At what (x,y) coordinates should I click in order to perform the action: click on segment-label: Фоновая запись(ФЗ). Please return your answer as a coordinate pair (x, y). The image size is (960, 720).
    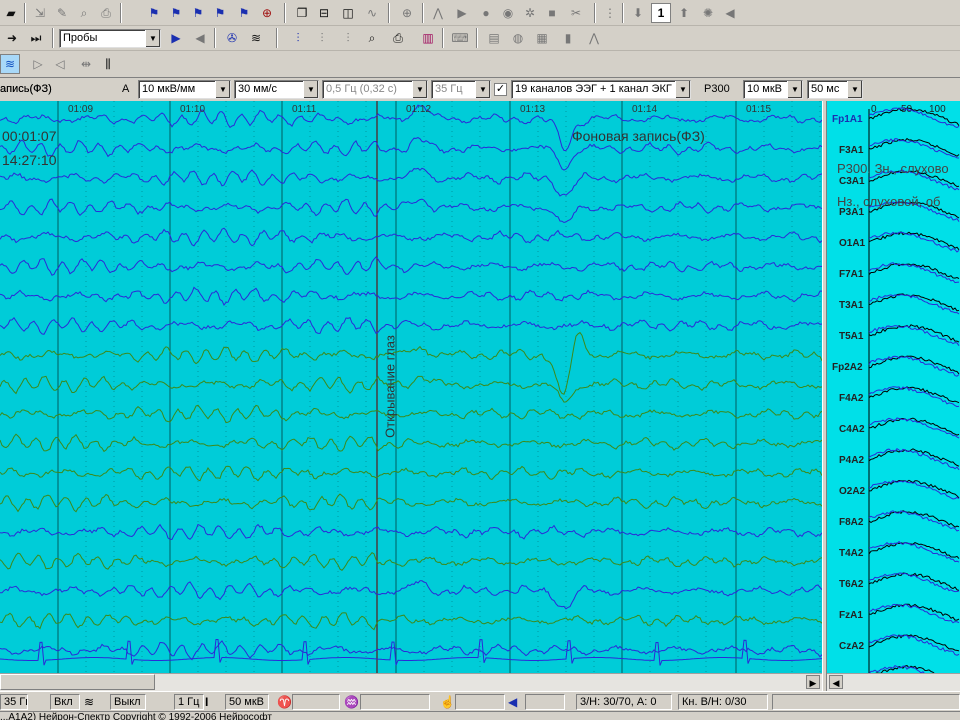
    Looking at the image, I should click on (638, 136).